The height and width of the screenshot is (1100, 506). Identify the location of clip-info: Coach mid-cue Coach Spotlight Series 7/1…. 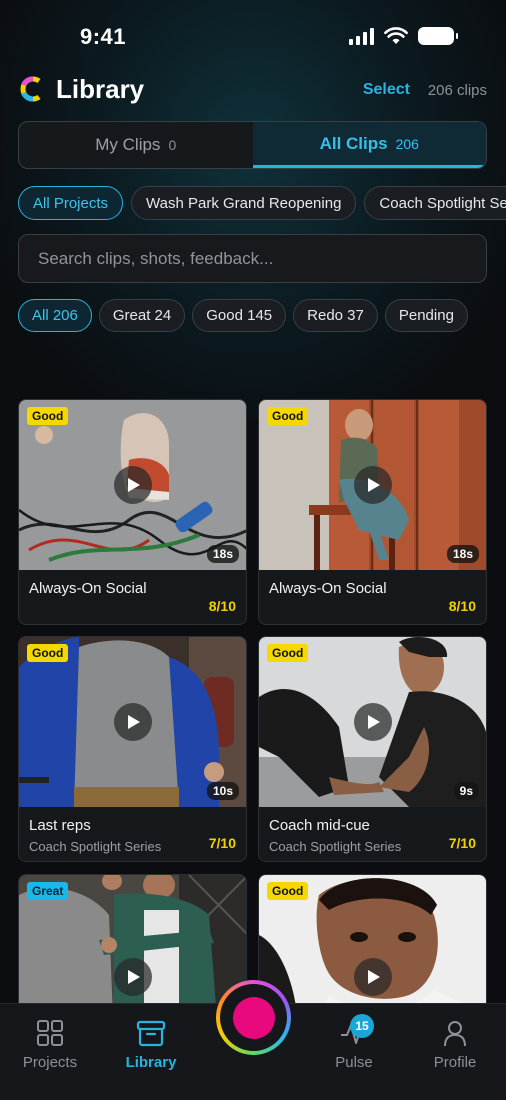
(372, 834).